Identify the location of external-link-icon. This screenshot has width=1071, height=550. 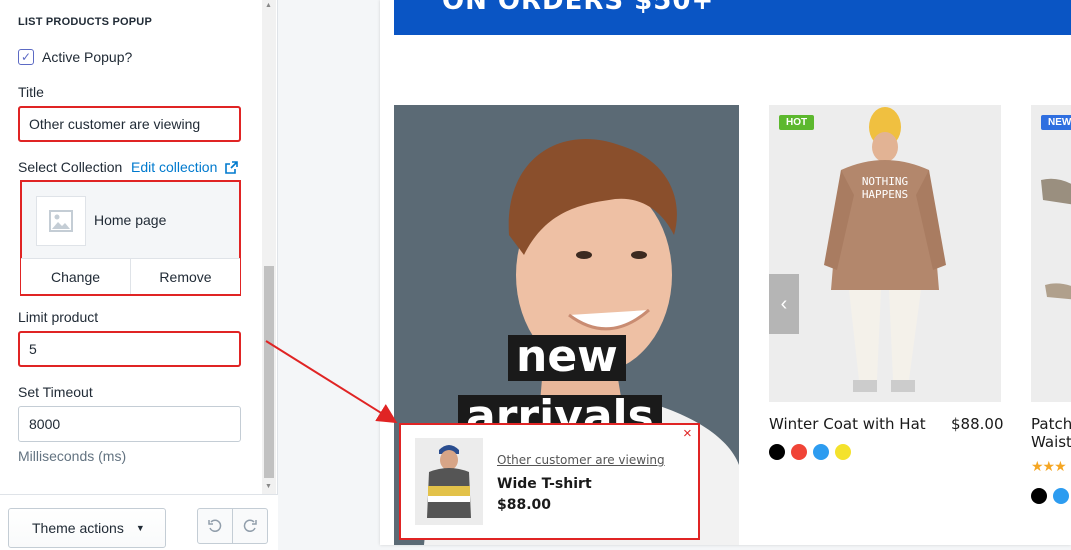
(232, 167).